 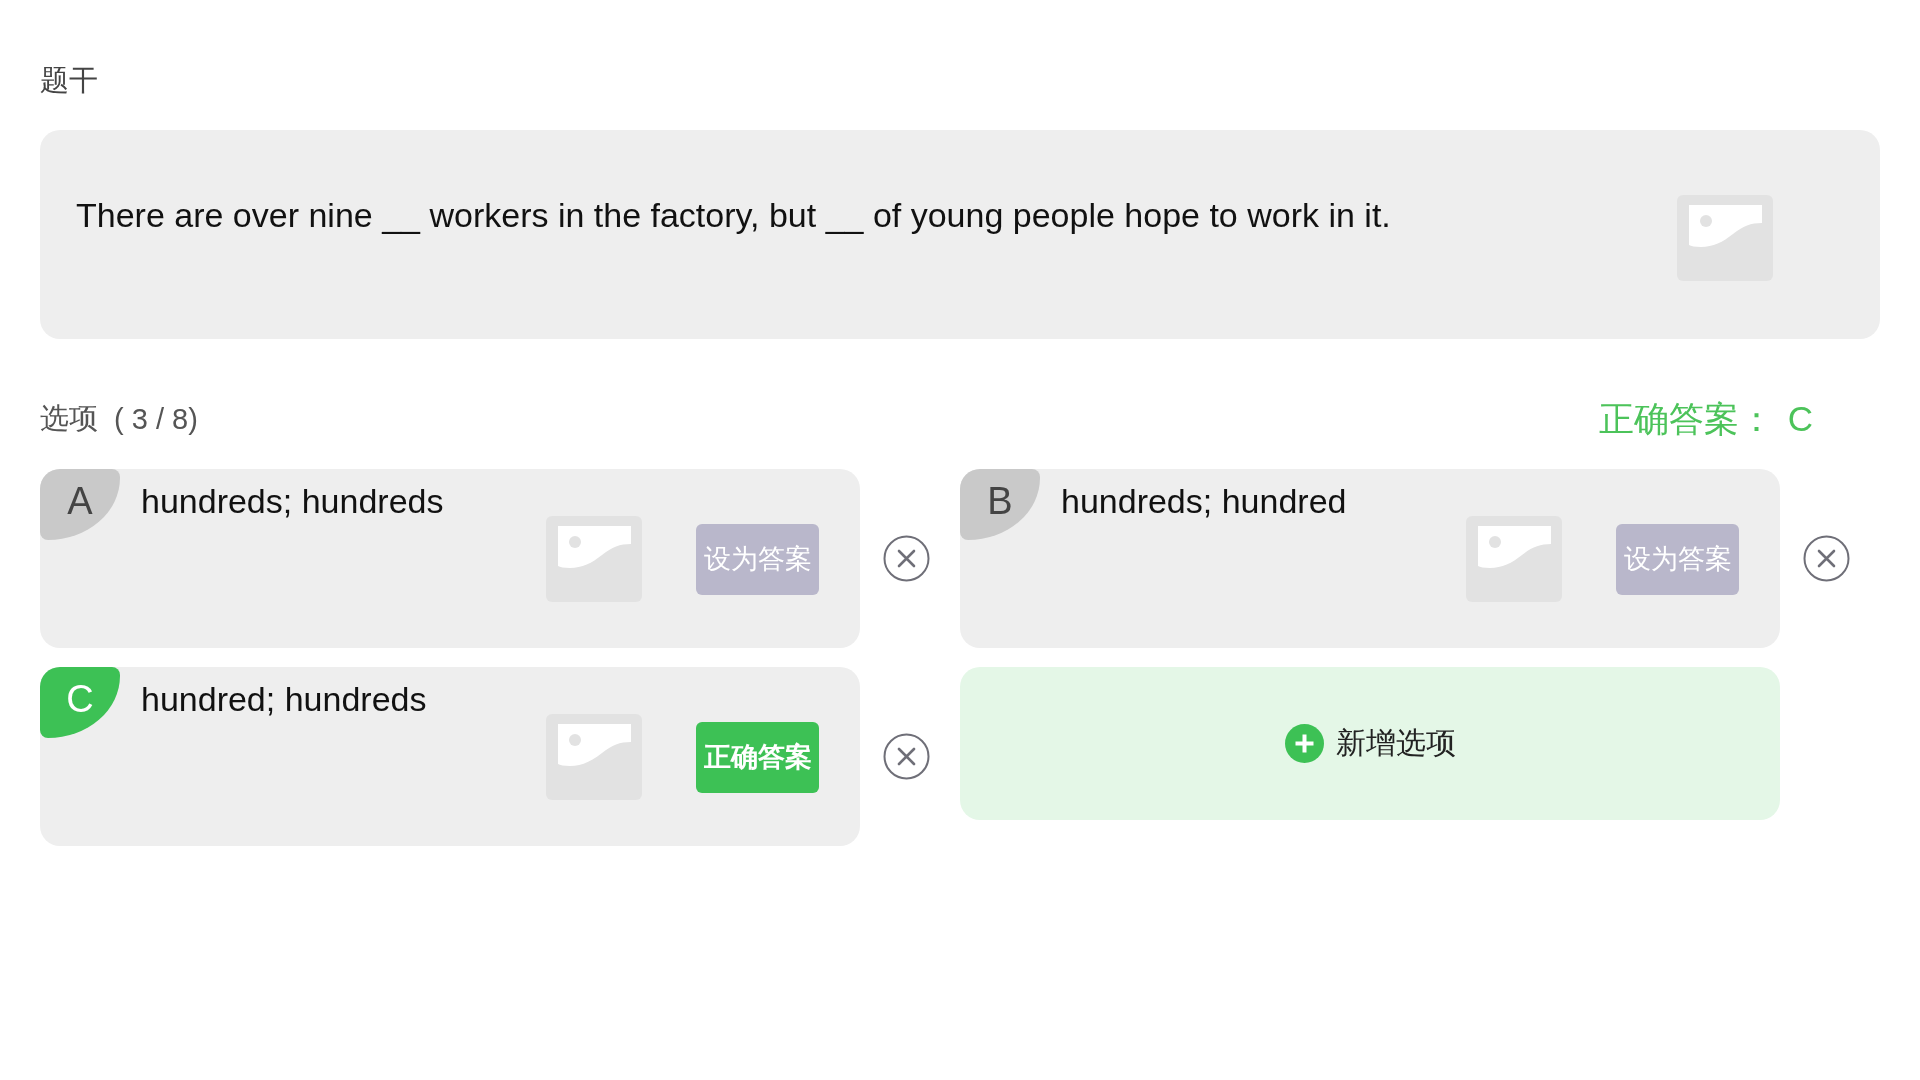 I want to click on letter-badge: C, so click(x=80, y=702).